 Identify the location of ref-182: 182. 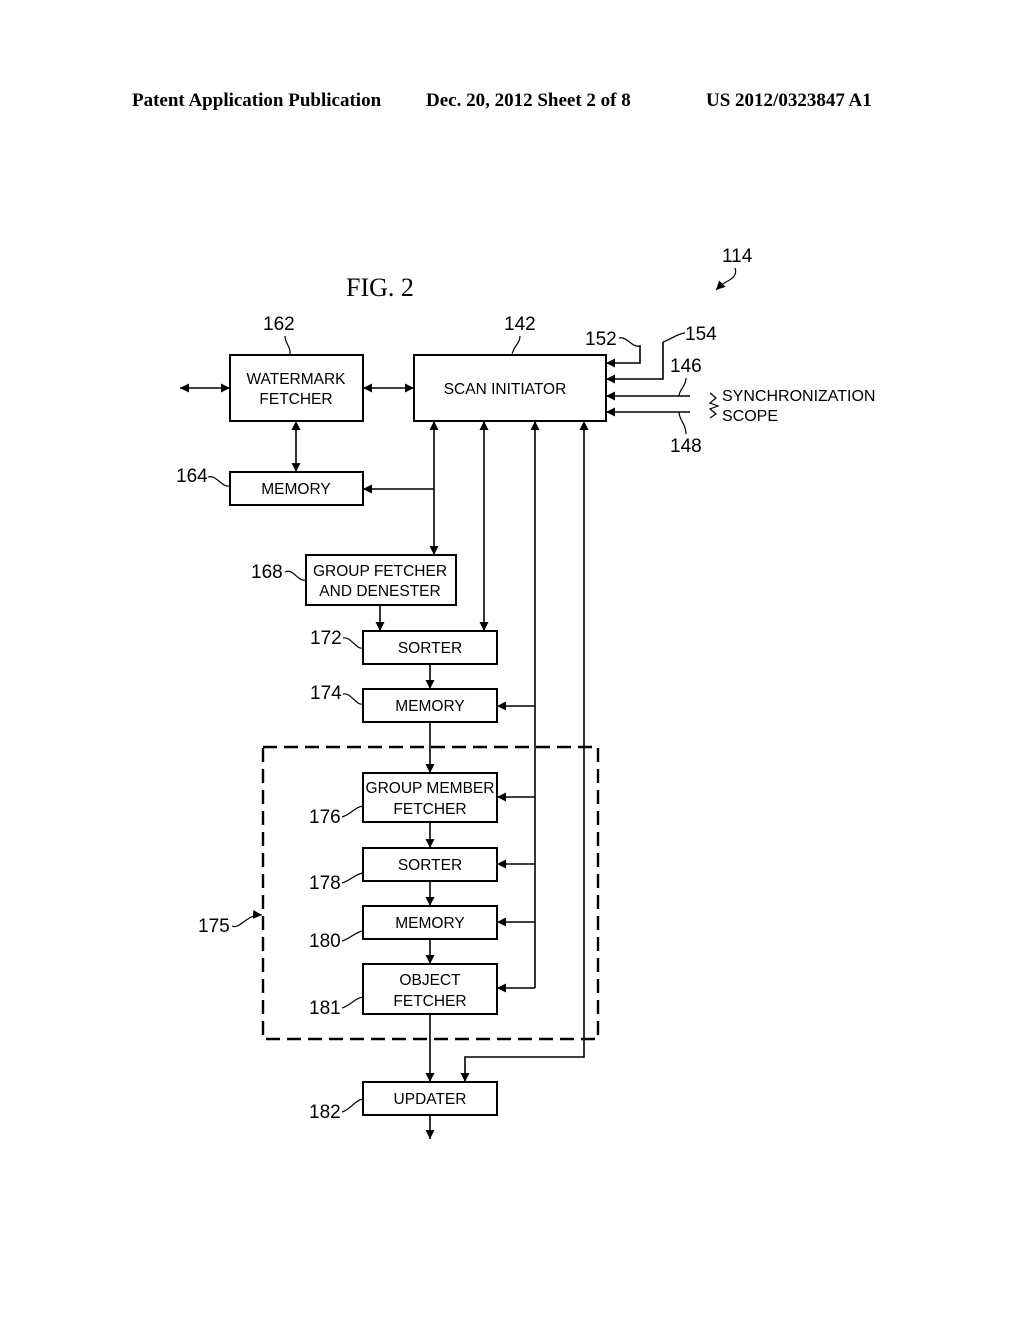
(325, 1112).